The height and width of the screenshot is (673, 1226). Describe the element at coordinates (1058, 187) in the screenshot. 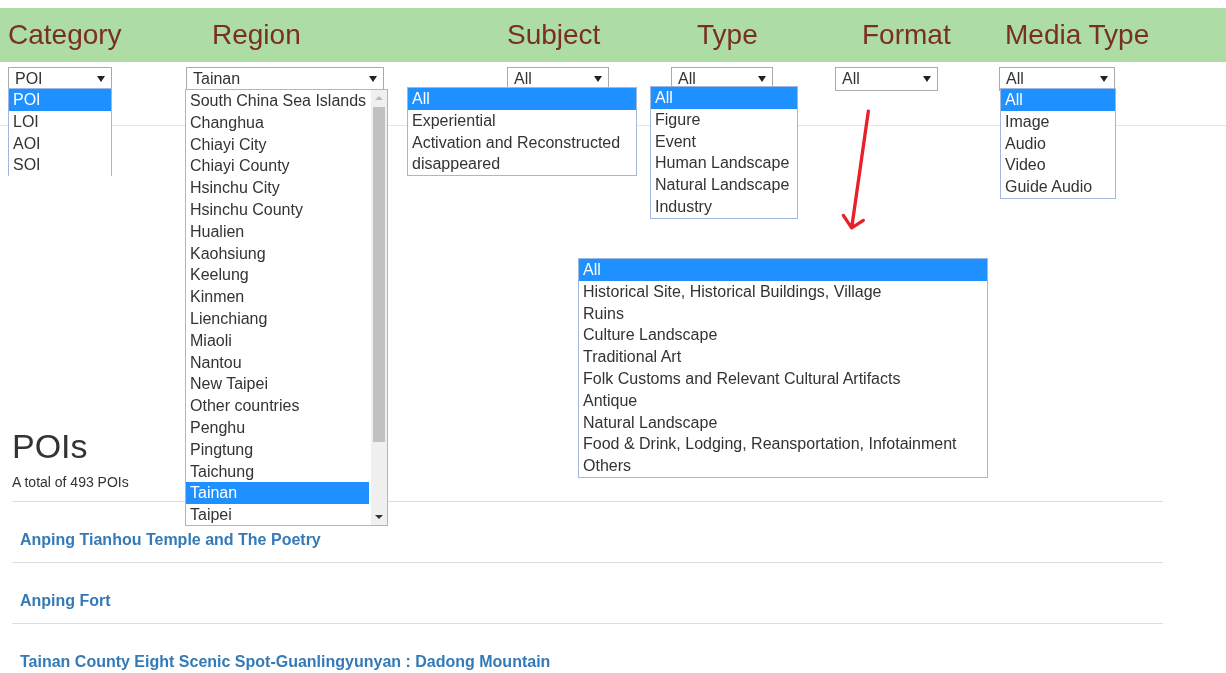

I see `dropdown-option: Guide Audio` at that location.